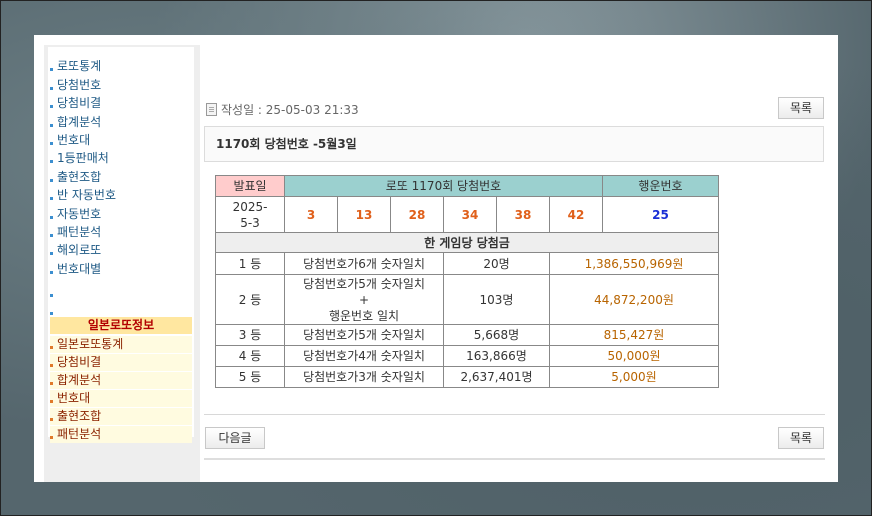 The image size is (872, 516). Describe the element at coordinates (443, 186) in the screenshot. I see `header-numbers: 로또 1170회 당첨번호` at that location.